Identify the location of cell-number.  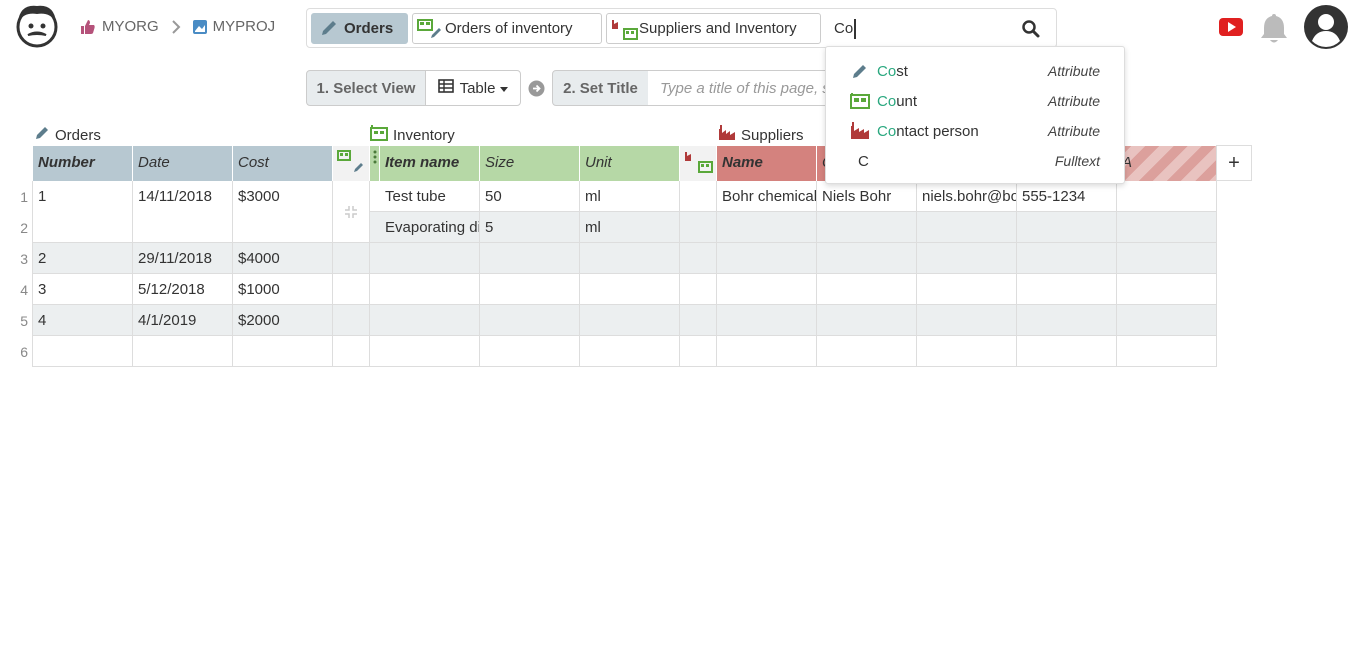
(83, 351).